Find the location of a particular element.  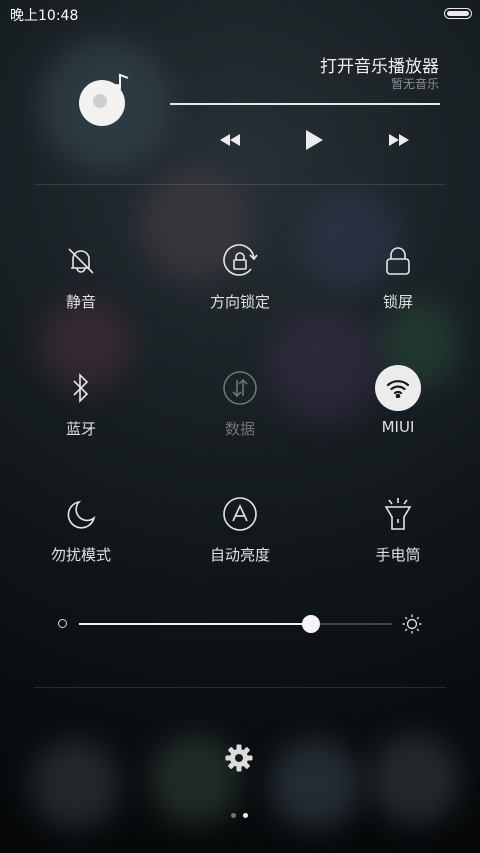

toggle-label: 手电筒 is located at coordinates (398, 555).